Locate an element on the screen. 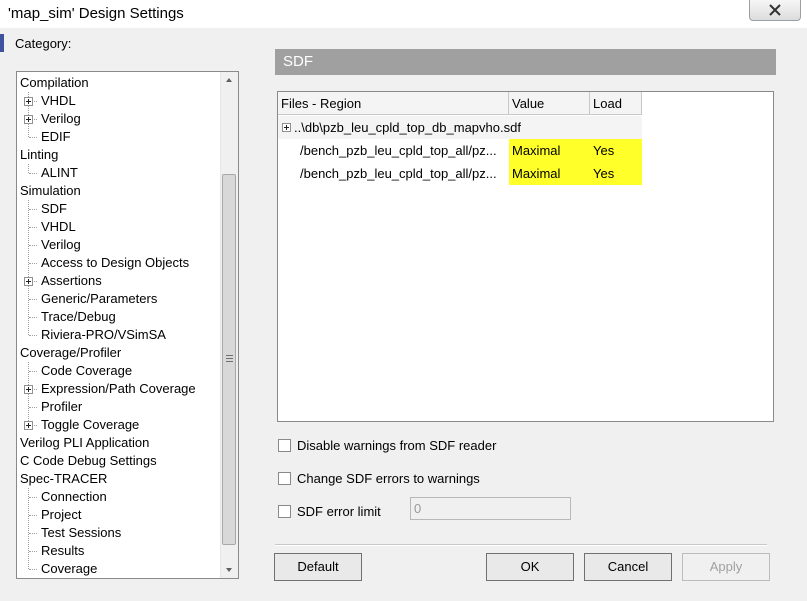 The image size is (807, 601). error-limit-input is located at coordinates (490, 508).